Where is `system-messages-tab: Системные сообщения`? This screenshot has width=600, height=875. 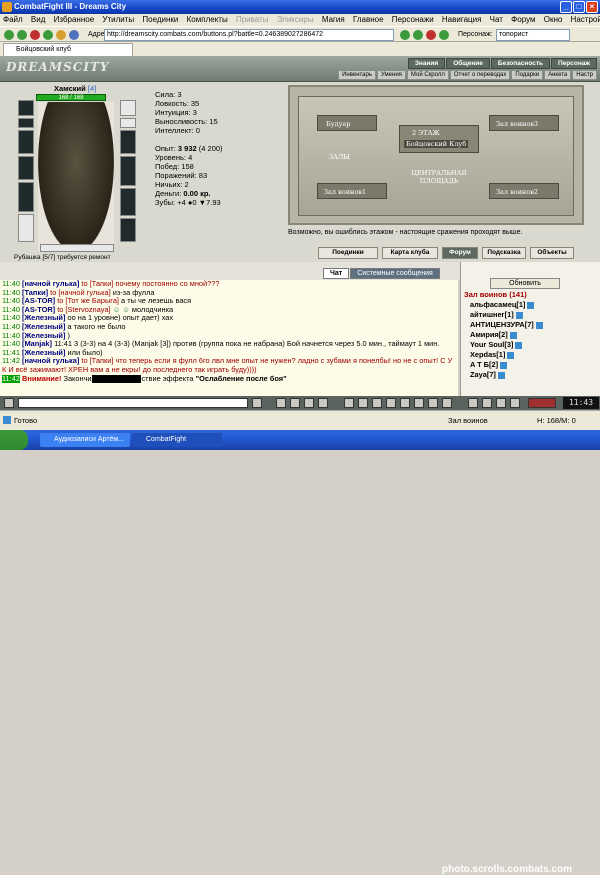
system-messages-tab: Системные сообщения is located at coordinates (395, 273).